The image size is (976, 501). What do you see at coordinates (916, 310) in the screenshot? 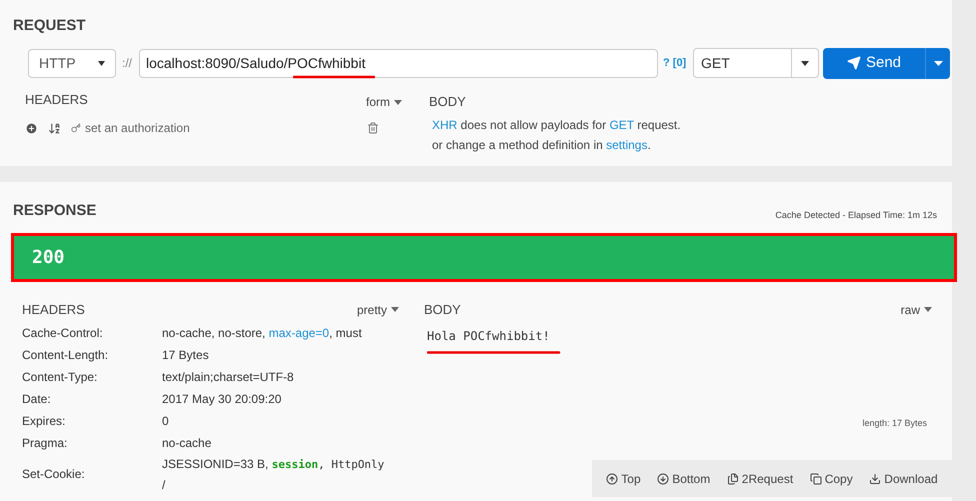
I see `mode-dropdown: raw` at bounding box center [916, 310].